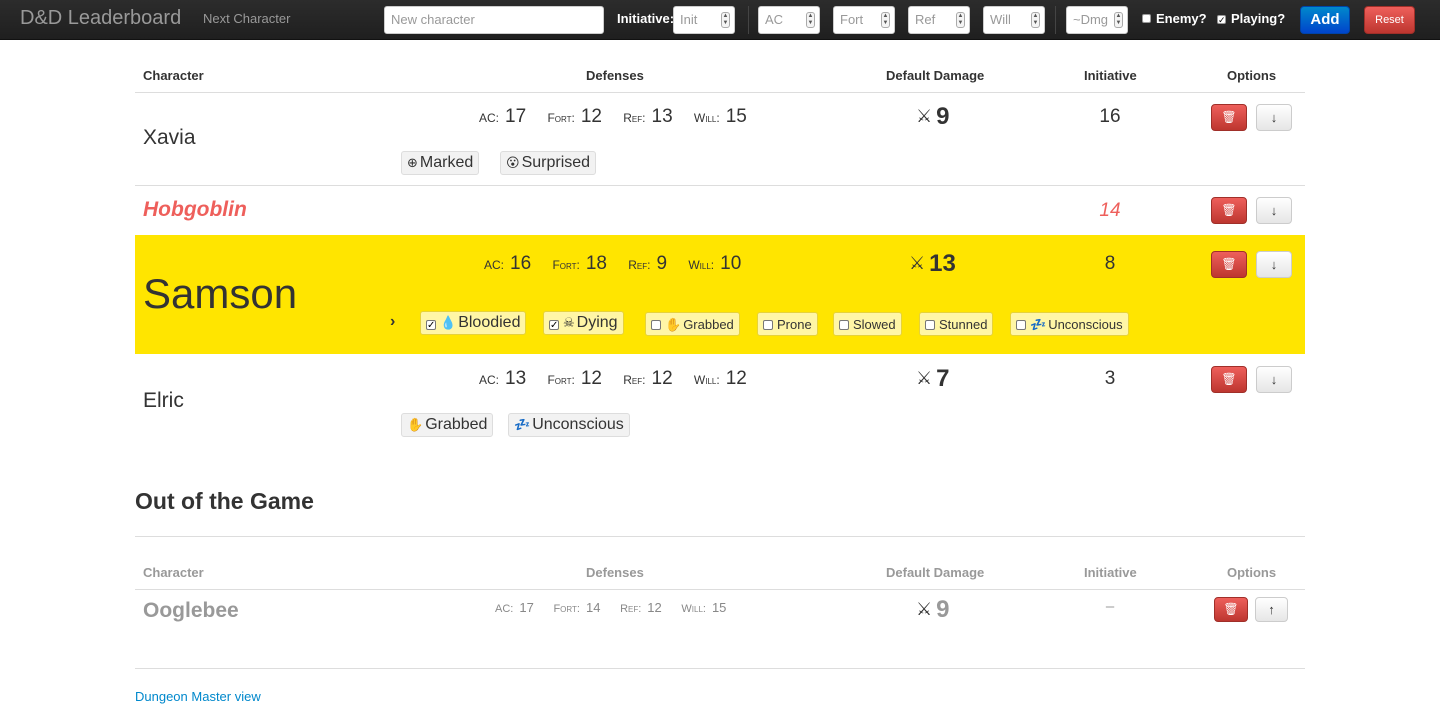 This screenshot has height=705, width=1440. Describe the element at coordinates (195, 210) in the screenshot. I see `enemy-character-name: Hobgoblin` at that location.